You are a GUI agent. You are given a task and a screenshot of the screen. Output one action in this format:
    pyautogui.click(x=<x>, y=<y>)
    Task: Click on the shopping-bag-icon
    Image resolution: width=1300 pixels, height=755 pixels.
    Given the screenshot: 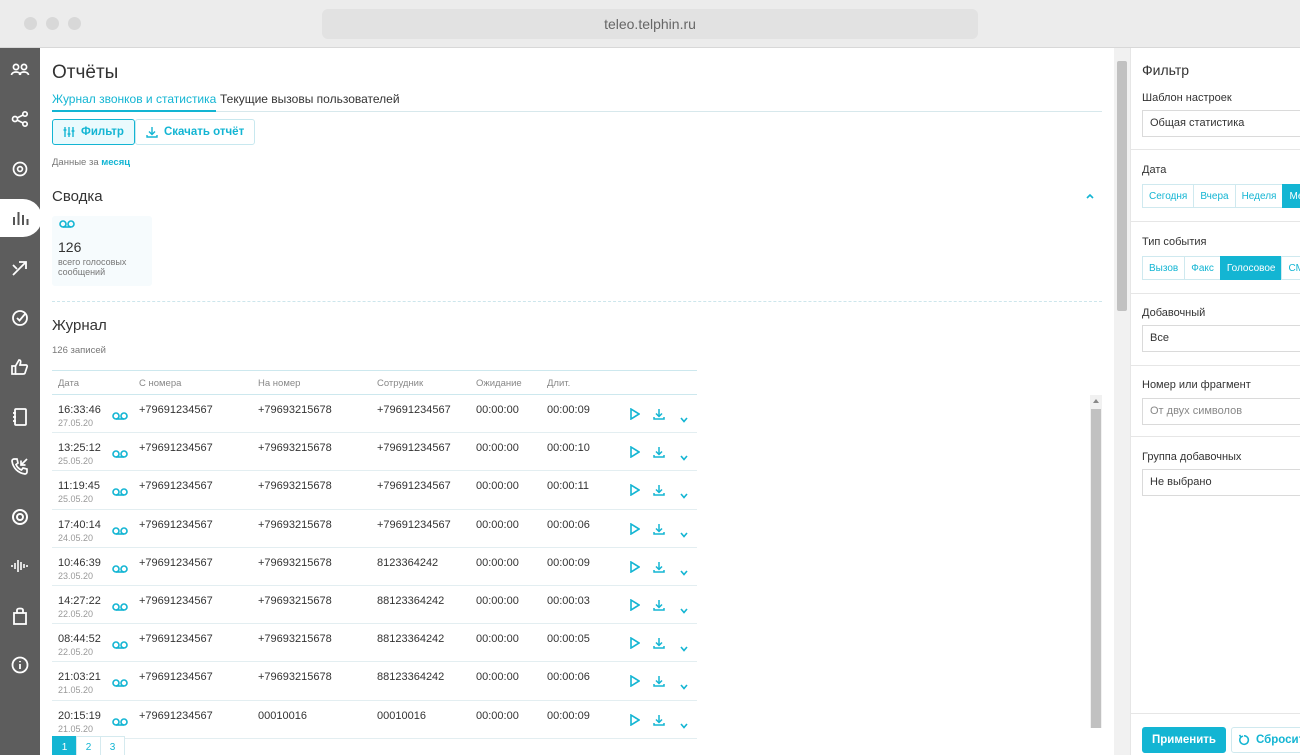 What is the action you would take?
    pyautogui.click(x=20, y=616)
    